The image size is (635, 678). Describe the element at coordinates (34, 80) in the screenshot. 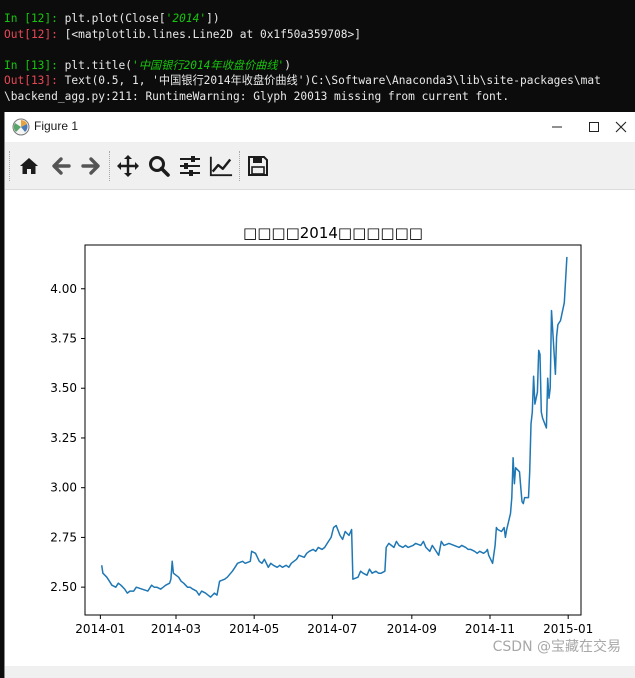

I see `output-prompt: Out[13]:` at that location.